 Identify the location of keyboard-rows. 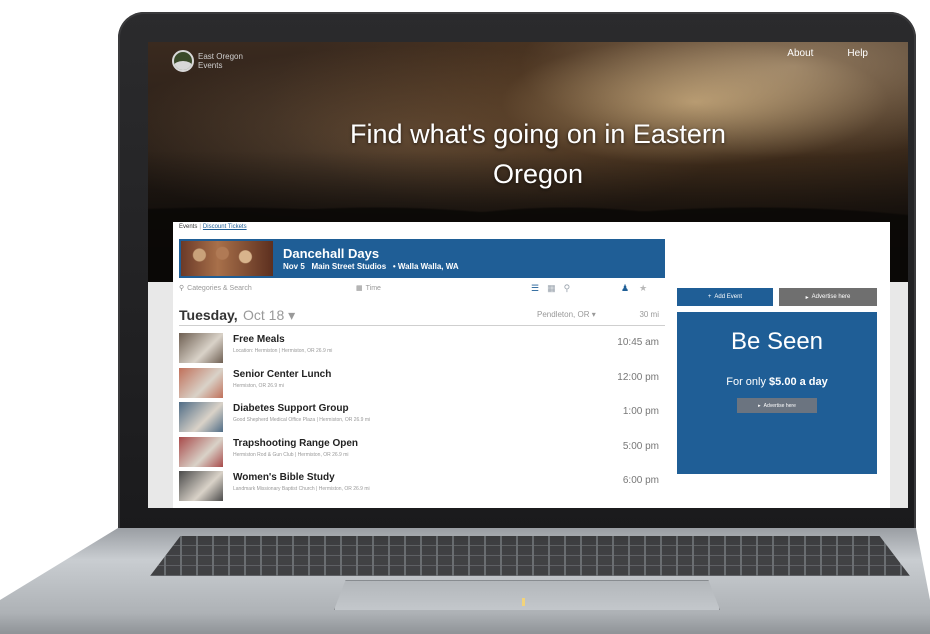
(530, 556).